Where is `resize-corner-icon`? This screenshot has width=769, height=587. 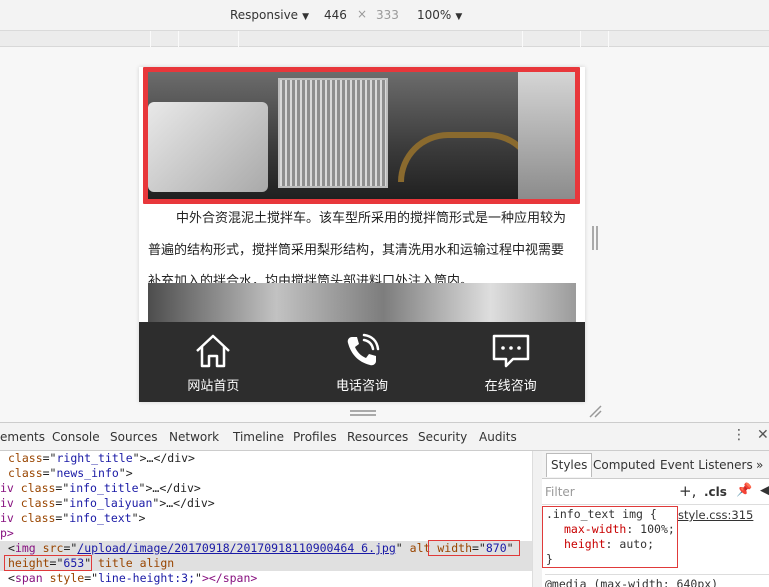 resize-corner-icon is located at coordinates (595, 411).